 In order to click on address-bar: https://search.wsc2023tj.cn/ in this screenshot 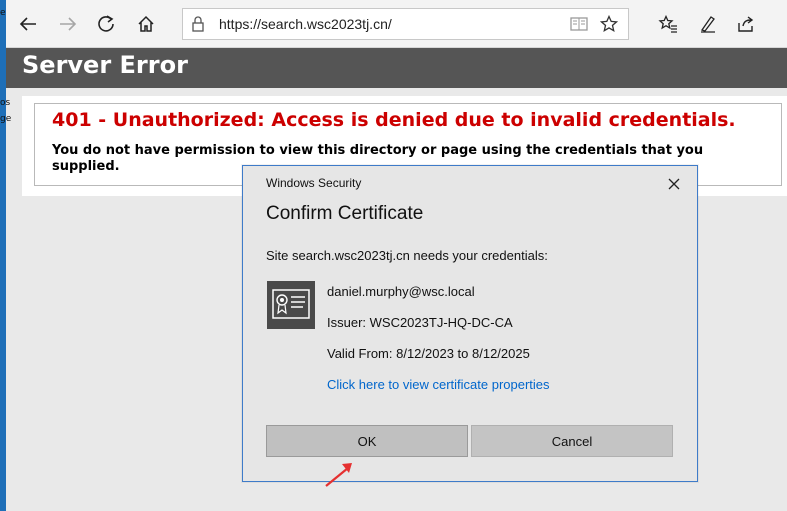, I will do `click(405, 24)`.